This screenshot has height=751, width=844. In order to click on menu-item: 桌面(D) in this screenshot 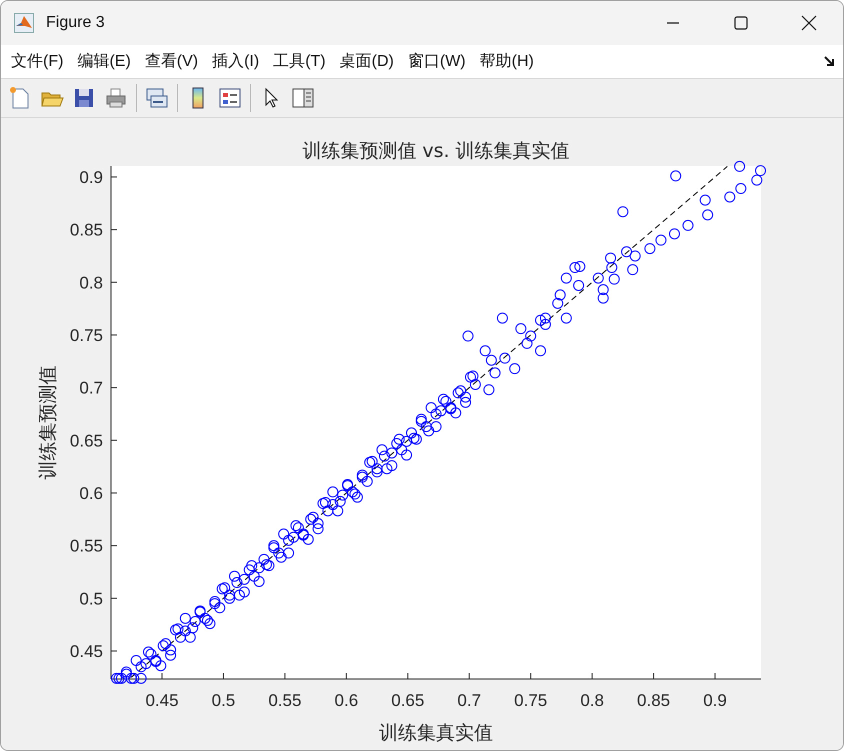, I will do `click(366, 62)`.